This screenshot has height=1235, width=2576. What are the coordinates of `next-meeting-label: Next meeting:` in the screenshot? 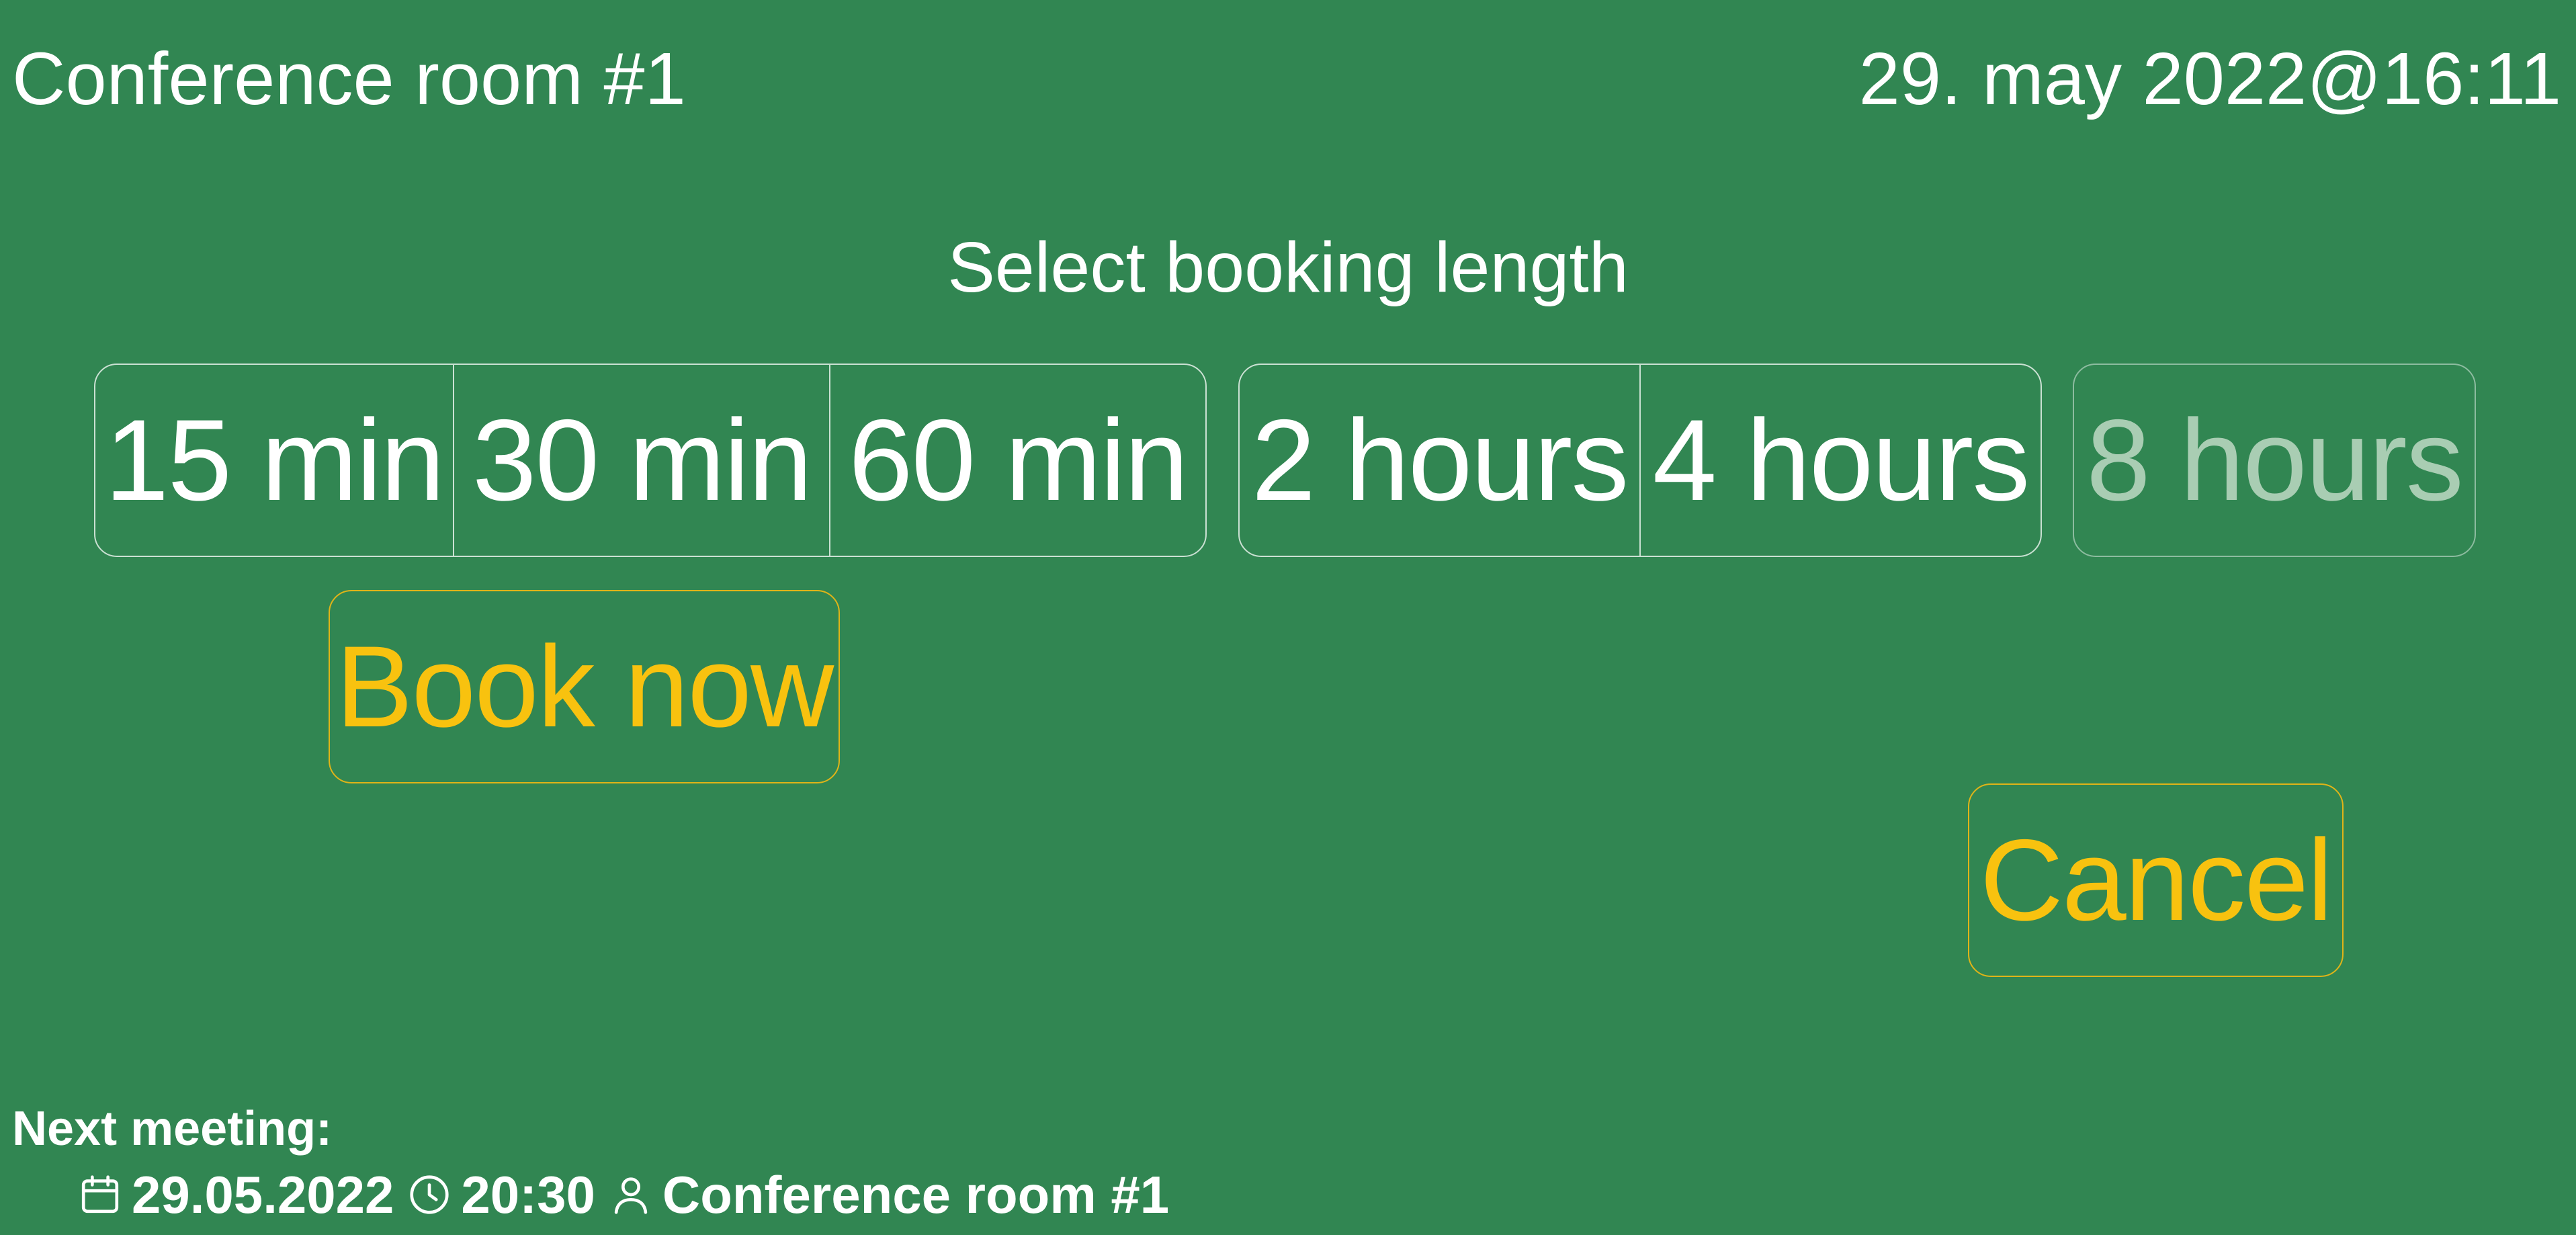 It's located at (172, 1129).